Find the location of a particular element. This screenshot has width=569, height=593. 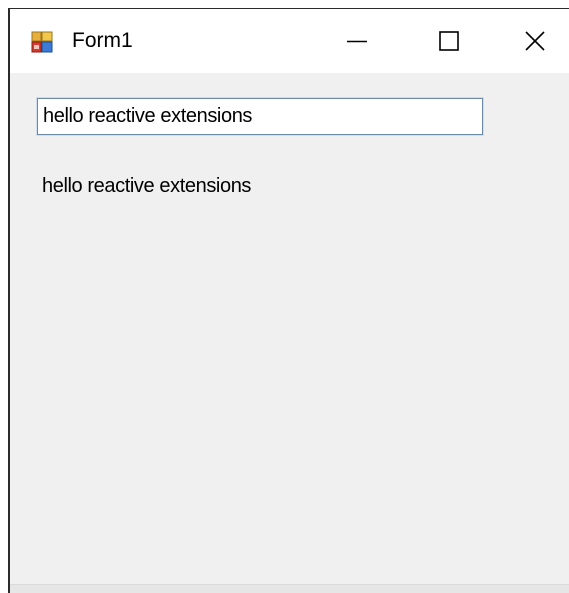

maximize-icon is located at coordinates (449, 41).